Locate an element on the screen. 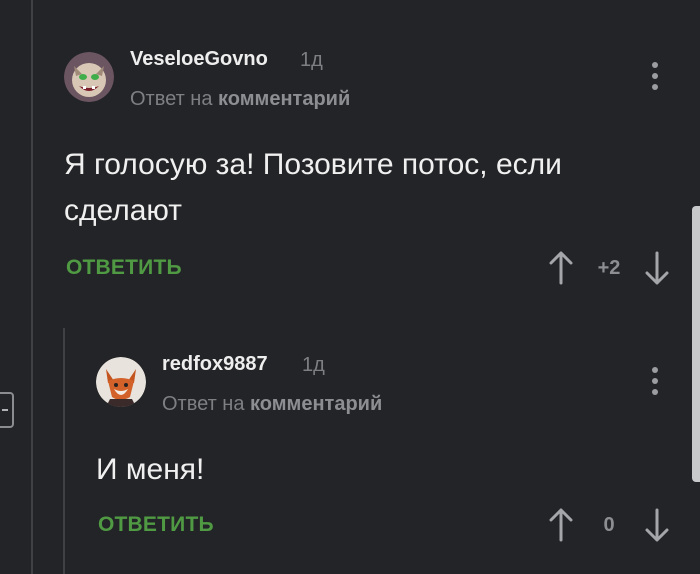 The height and width of the screenshot is (574, 700). collapse-thread-button is located at coordinates (7, 410).